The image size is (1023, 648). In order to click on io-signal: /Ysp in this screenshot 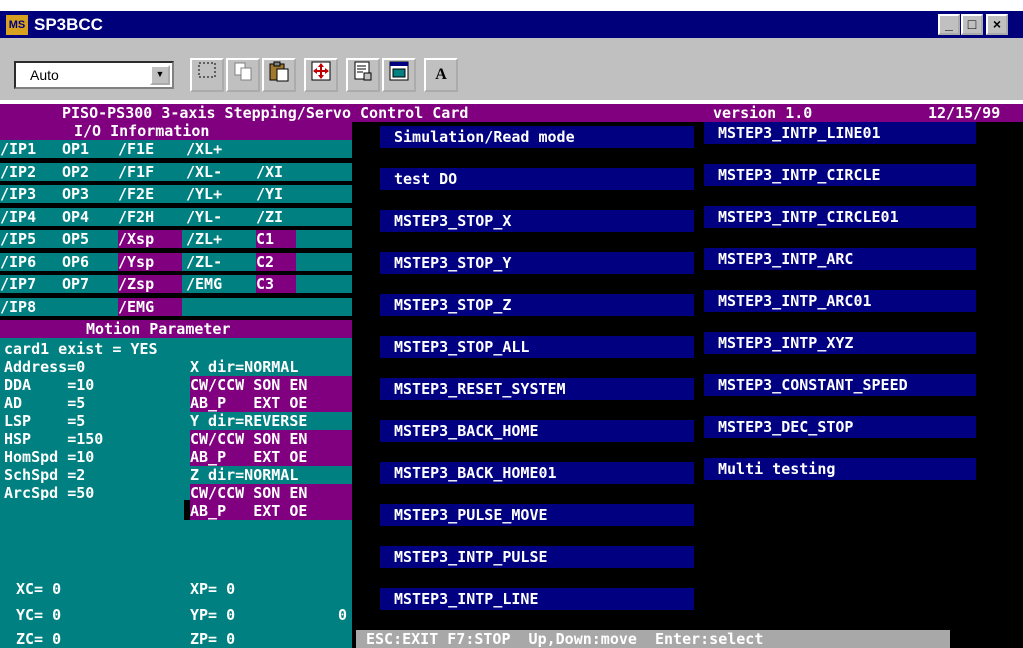, I will do `click(150, 261)`.